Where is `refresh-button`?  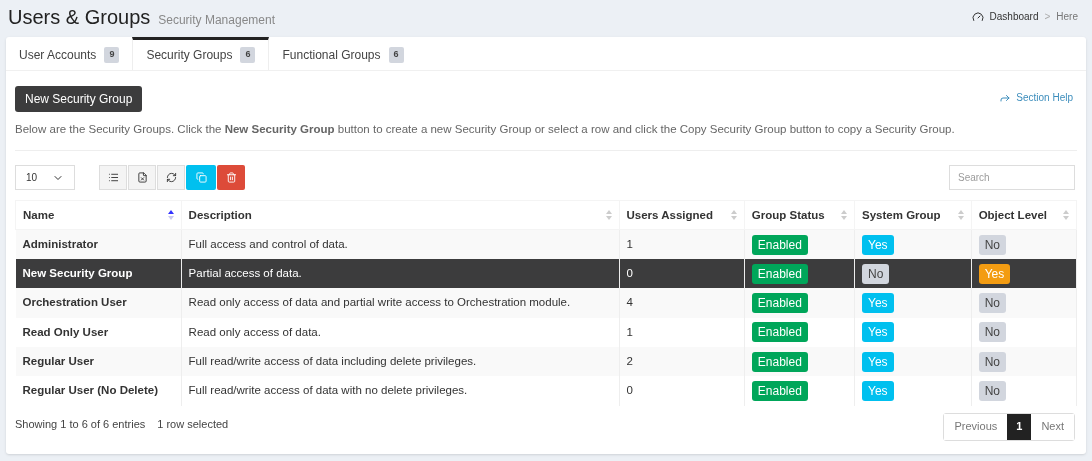
refresh-button is located at coordinates (171, 178).